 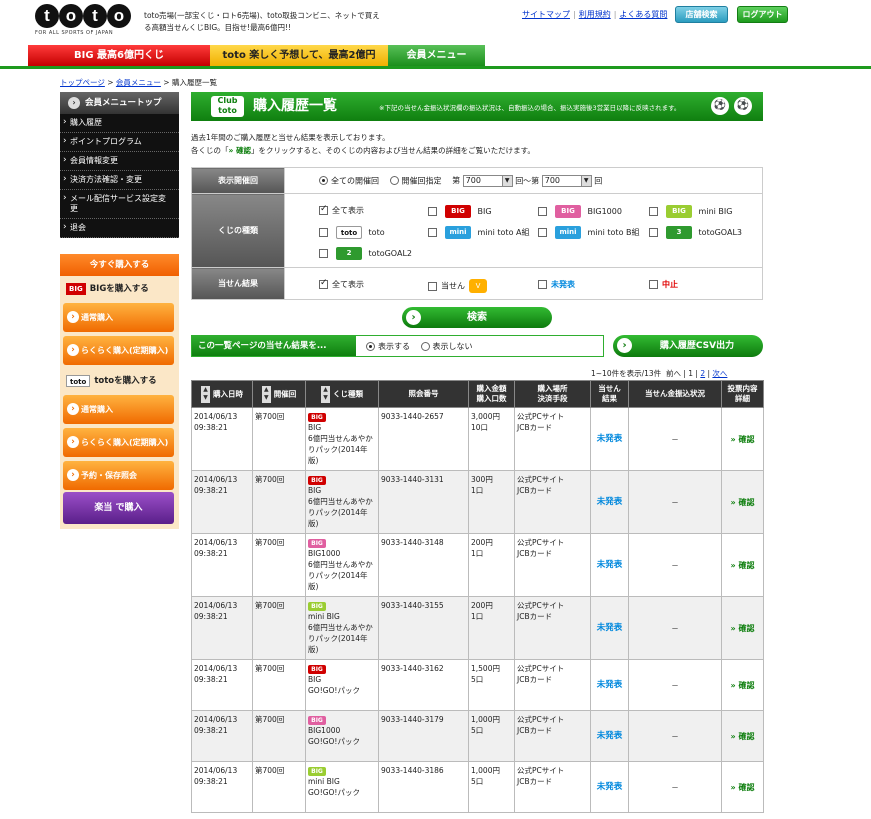 I want to click on reservation-button: › 予約・保存照会, so click(x=118, y=475).